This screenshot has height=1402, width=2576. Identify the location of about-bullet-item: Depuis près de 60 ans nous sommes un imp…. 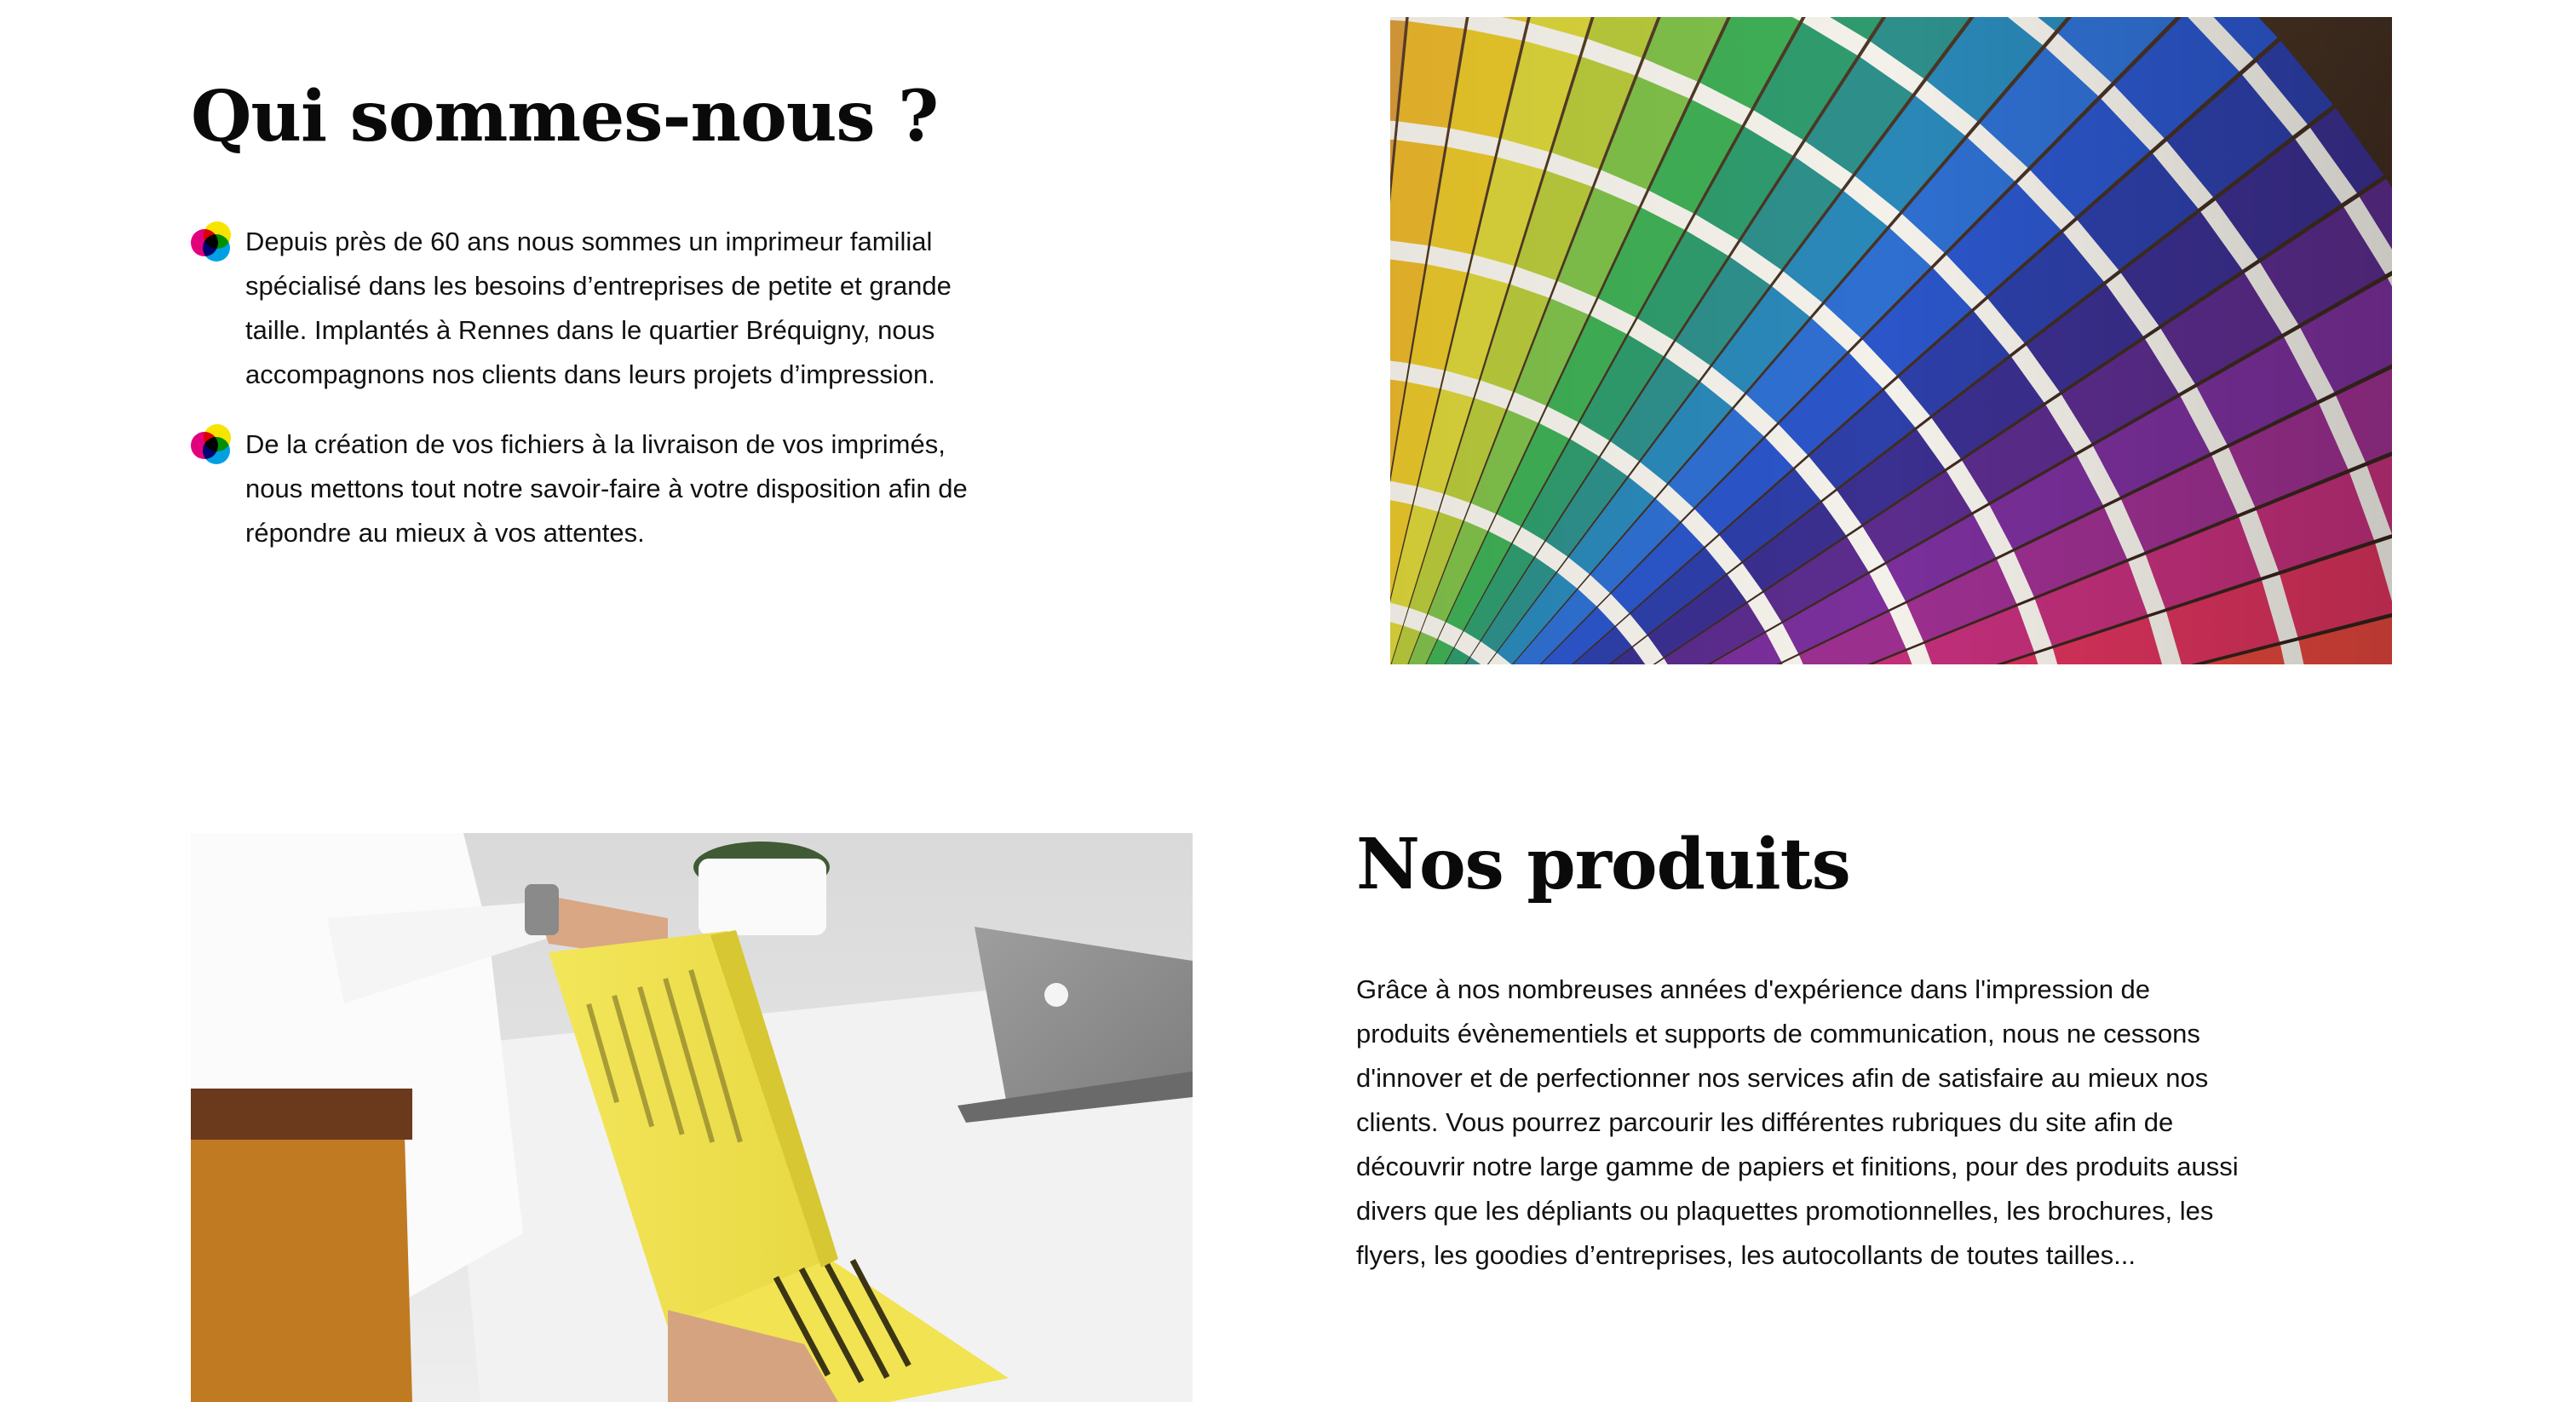
(583, 308).